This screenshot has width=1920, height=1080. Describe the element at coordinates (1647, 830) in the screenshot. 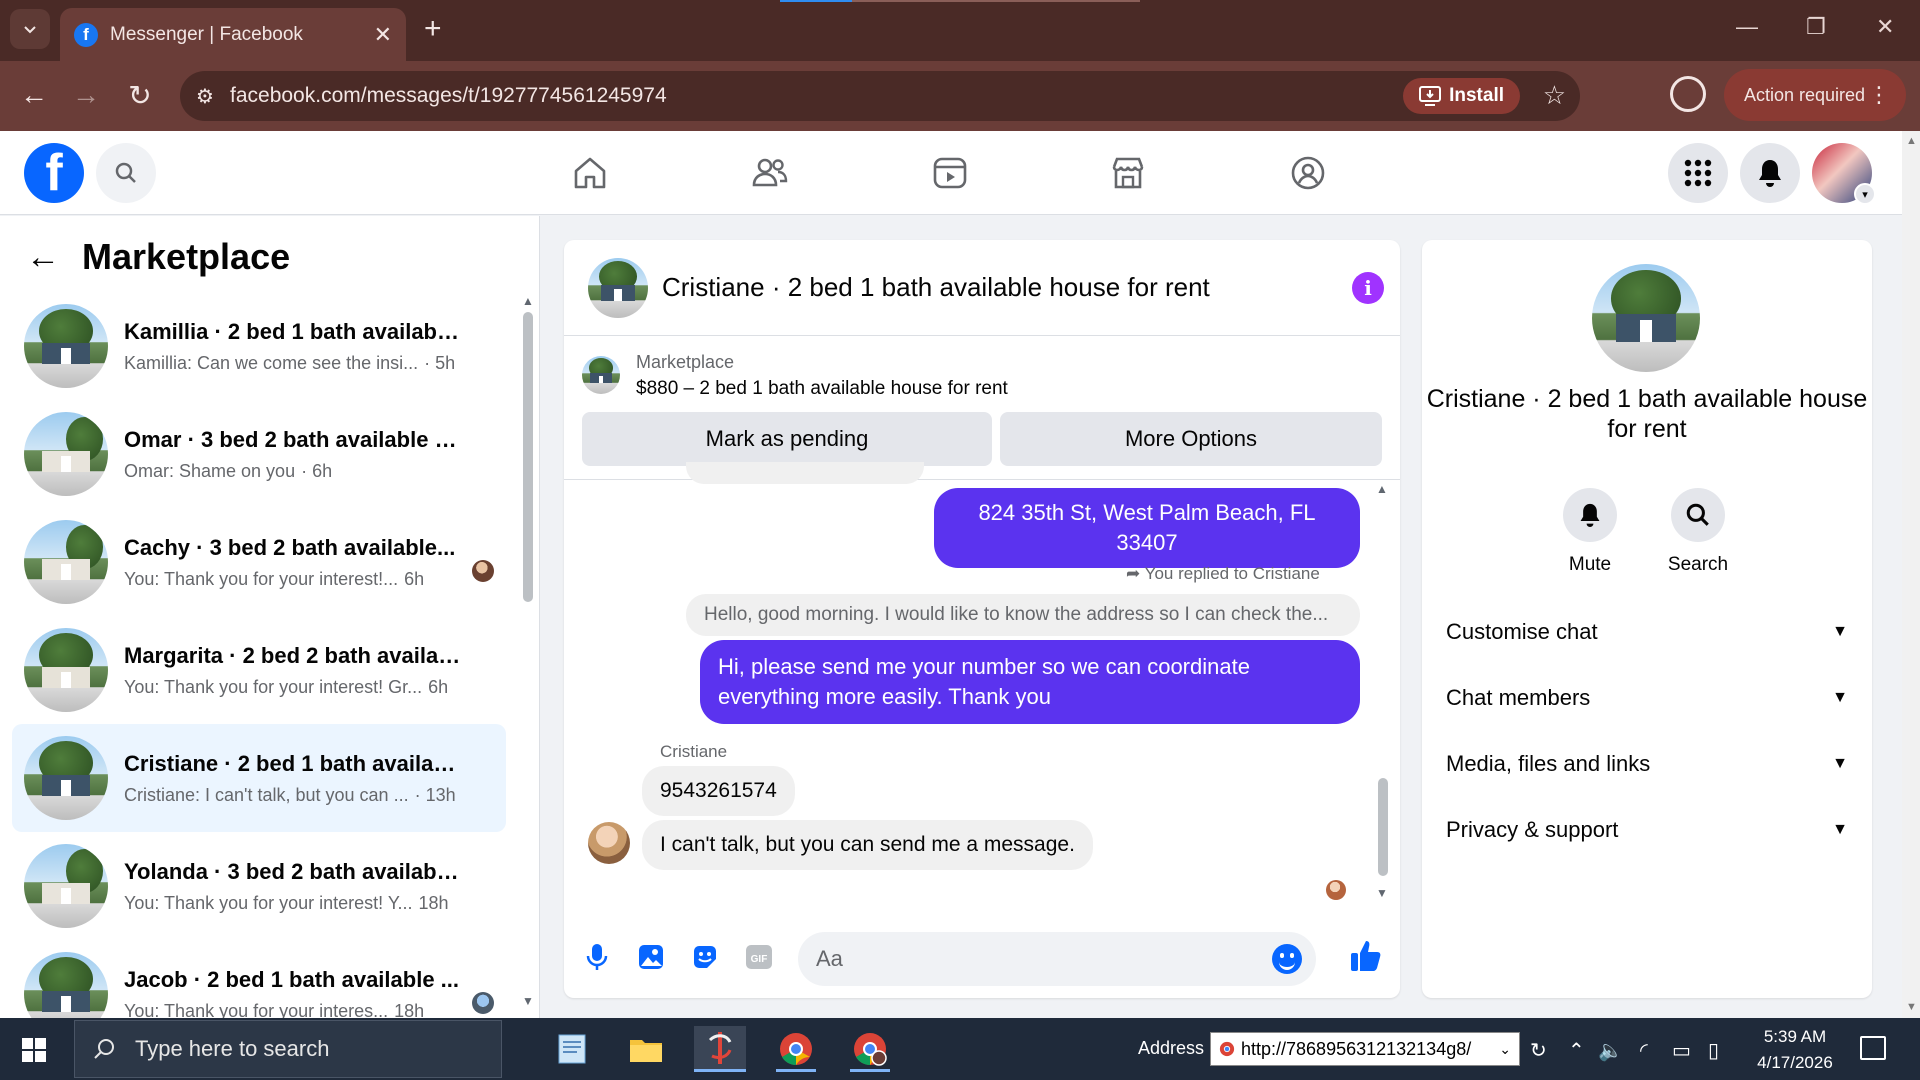

I see `privacy-support-section: Privacy & support ▼` at that location.